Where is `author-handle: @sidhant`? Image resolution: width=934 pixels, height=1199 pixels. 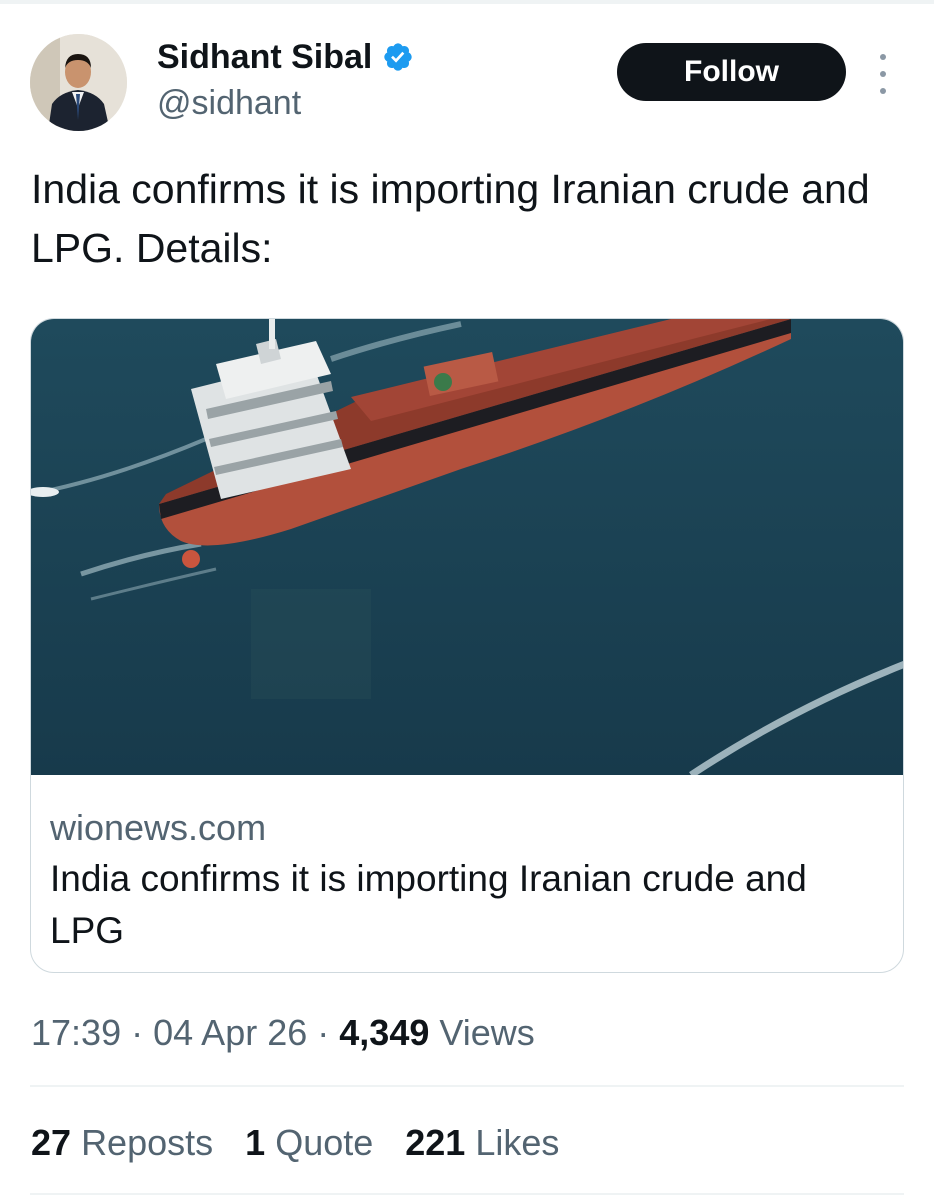
author-handle: @sidhant is located at coordinates (229, 103).